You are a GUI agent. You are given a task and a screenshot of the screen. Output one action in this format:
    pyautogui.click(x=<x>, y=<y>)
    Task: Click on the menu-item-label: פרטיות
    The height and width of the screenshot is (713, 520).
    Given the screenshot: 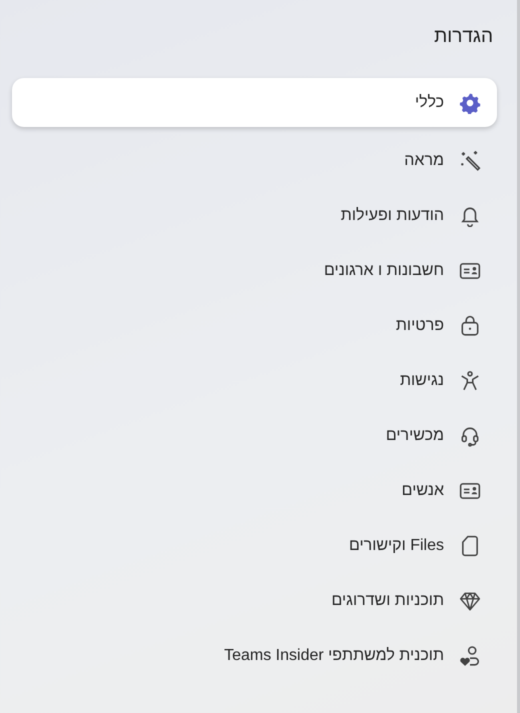 What is the action you would take?
    pyautogui.click(x=420, y=326)
    